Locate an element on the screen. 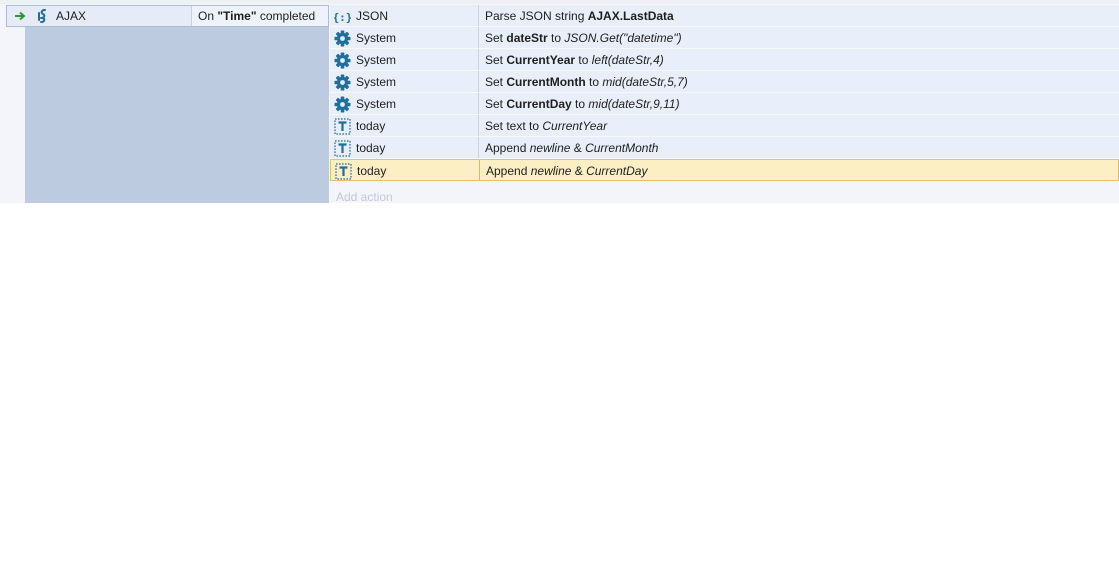 The image size is (1119, 565). condition-prefix: On is located at coordinates (208, 16).